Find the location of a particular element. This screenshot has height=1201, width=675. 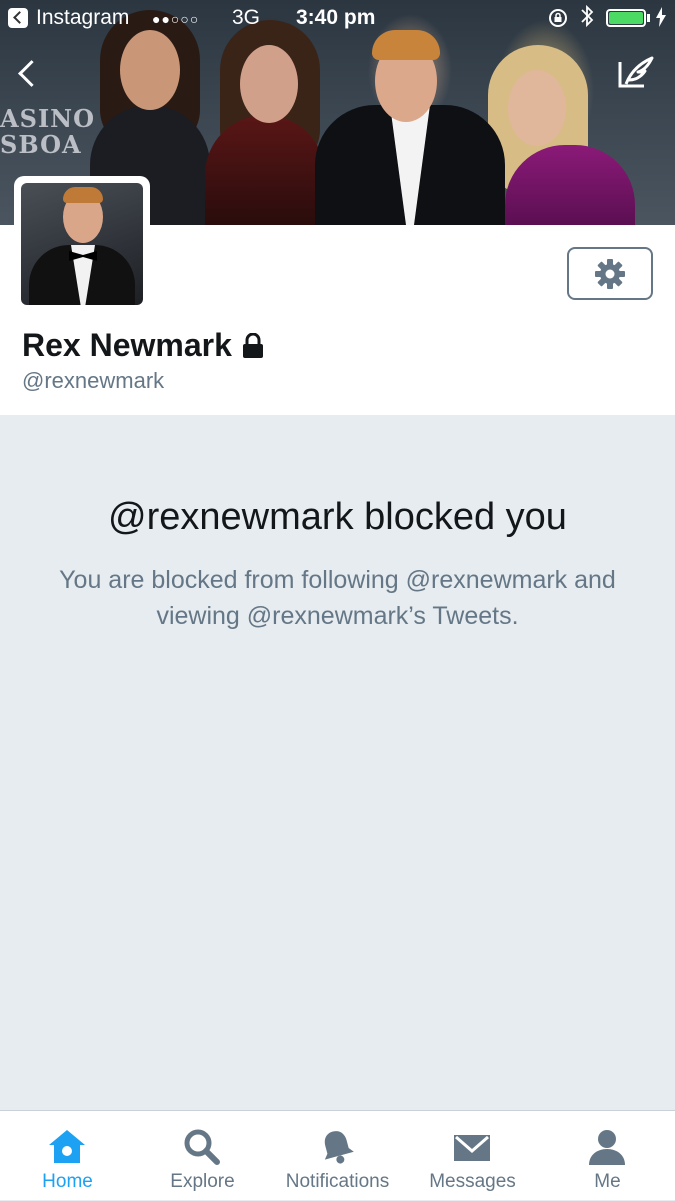

banner-sign-text: ASINO SBOA is located at coordinates (48, 131).